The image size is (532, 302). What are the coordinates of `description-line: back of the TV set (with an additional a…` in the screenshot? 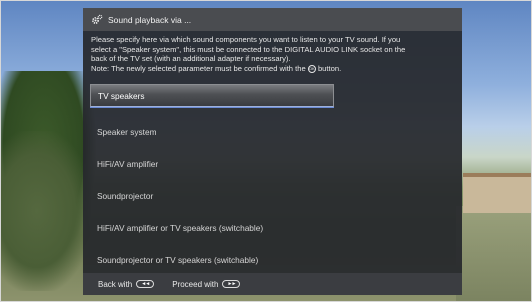 It's located at (191, 59).